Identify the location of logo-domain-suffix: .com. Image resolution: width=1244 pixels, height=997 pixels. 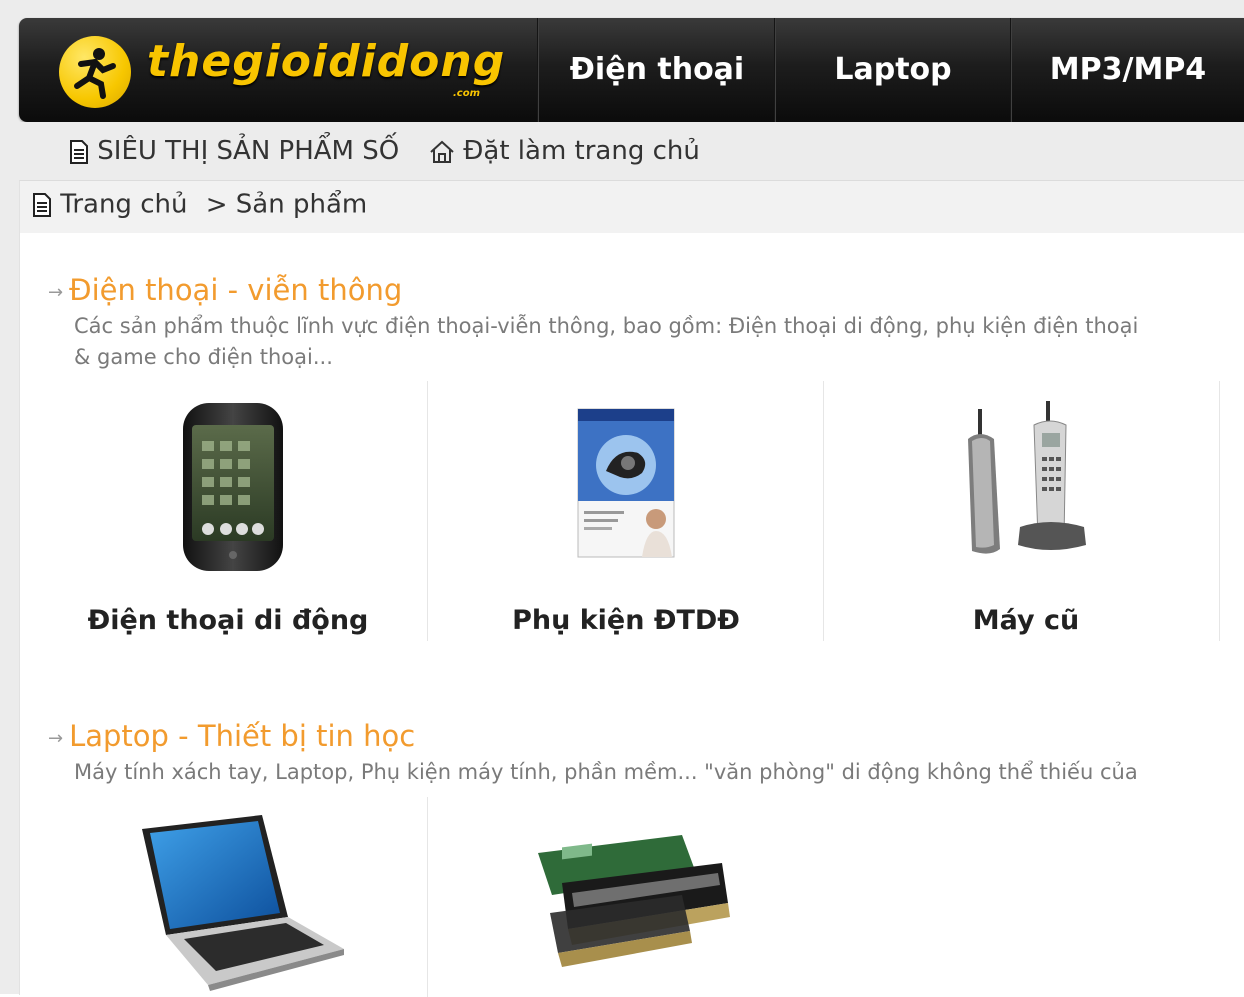
(467, 93).